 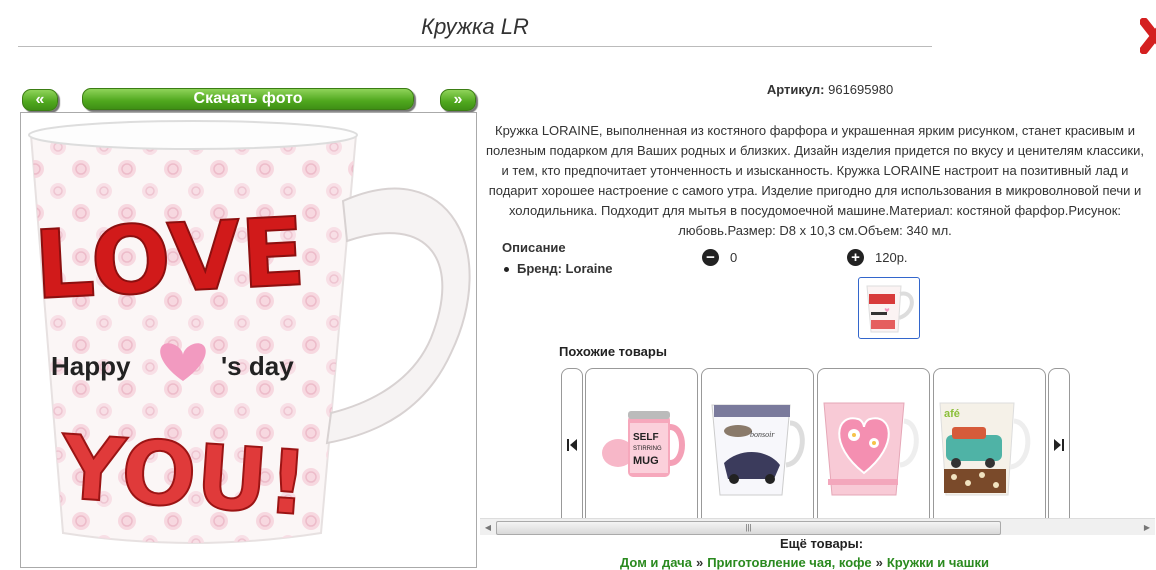 What do you see at coordinates (40, 100) in the screenshot?
I see `prev-photo-button: «` at bounding box center [40, 100].